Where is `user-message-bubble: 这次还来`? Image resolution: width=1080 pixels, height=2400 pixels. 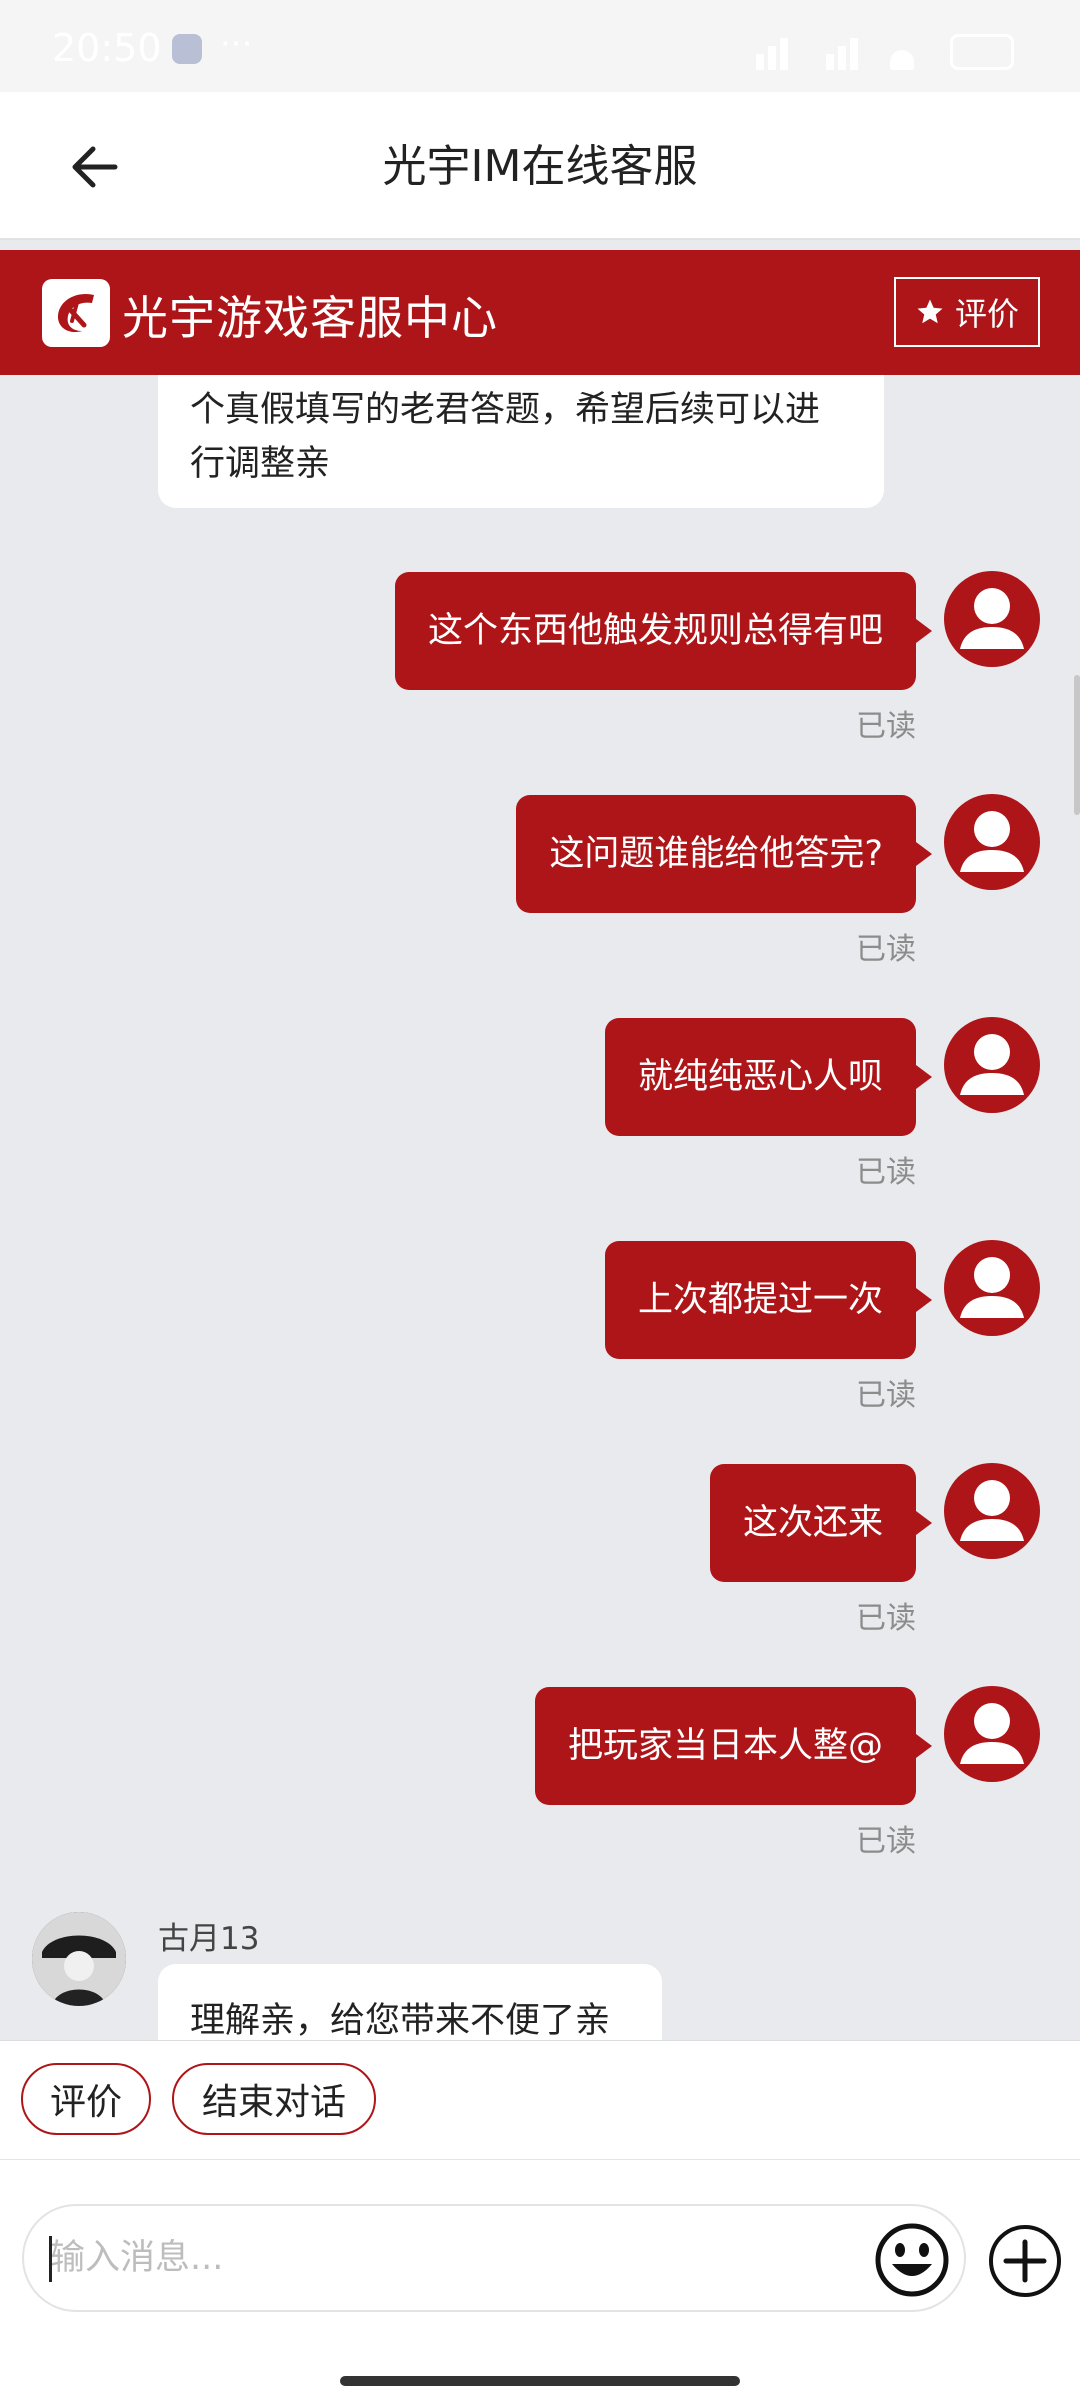
user-message-bubble: 这次还来 is located at coordinates (821, 1523).